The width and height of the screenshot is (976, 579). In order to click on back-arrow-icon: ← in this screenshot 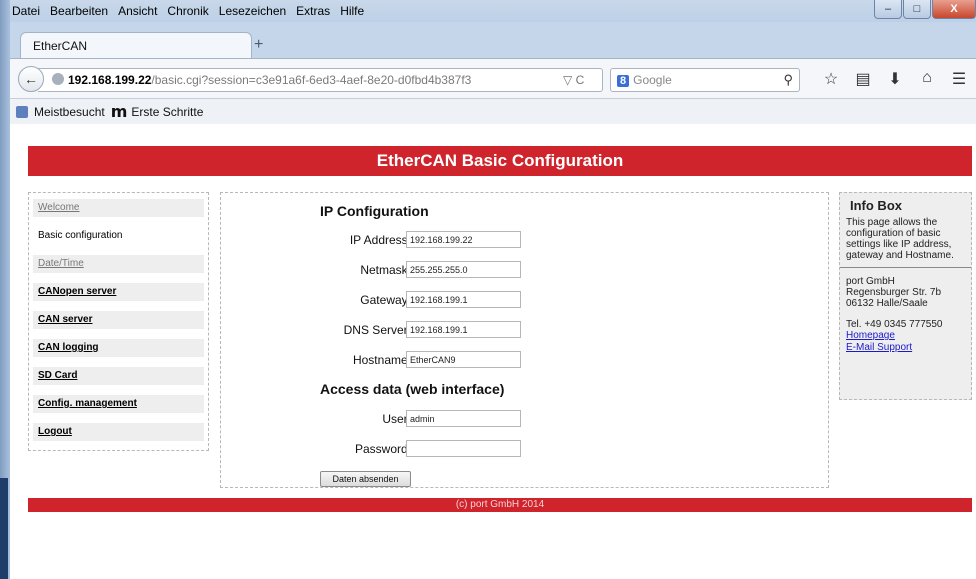, I will do `click(31, 79)`.